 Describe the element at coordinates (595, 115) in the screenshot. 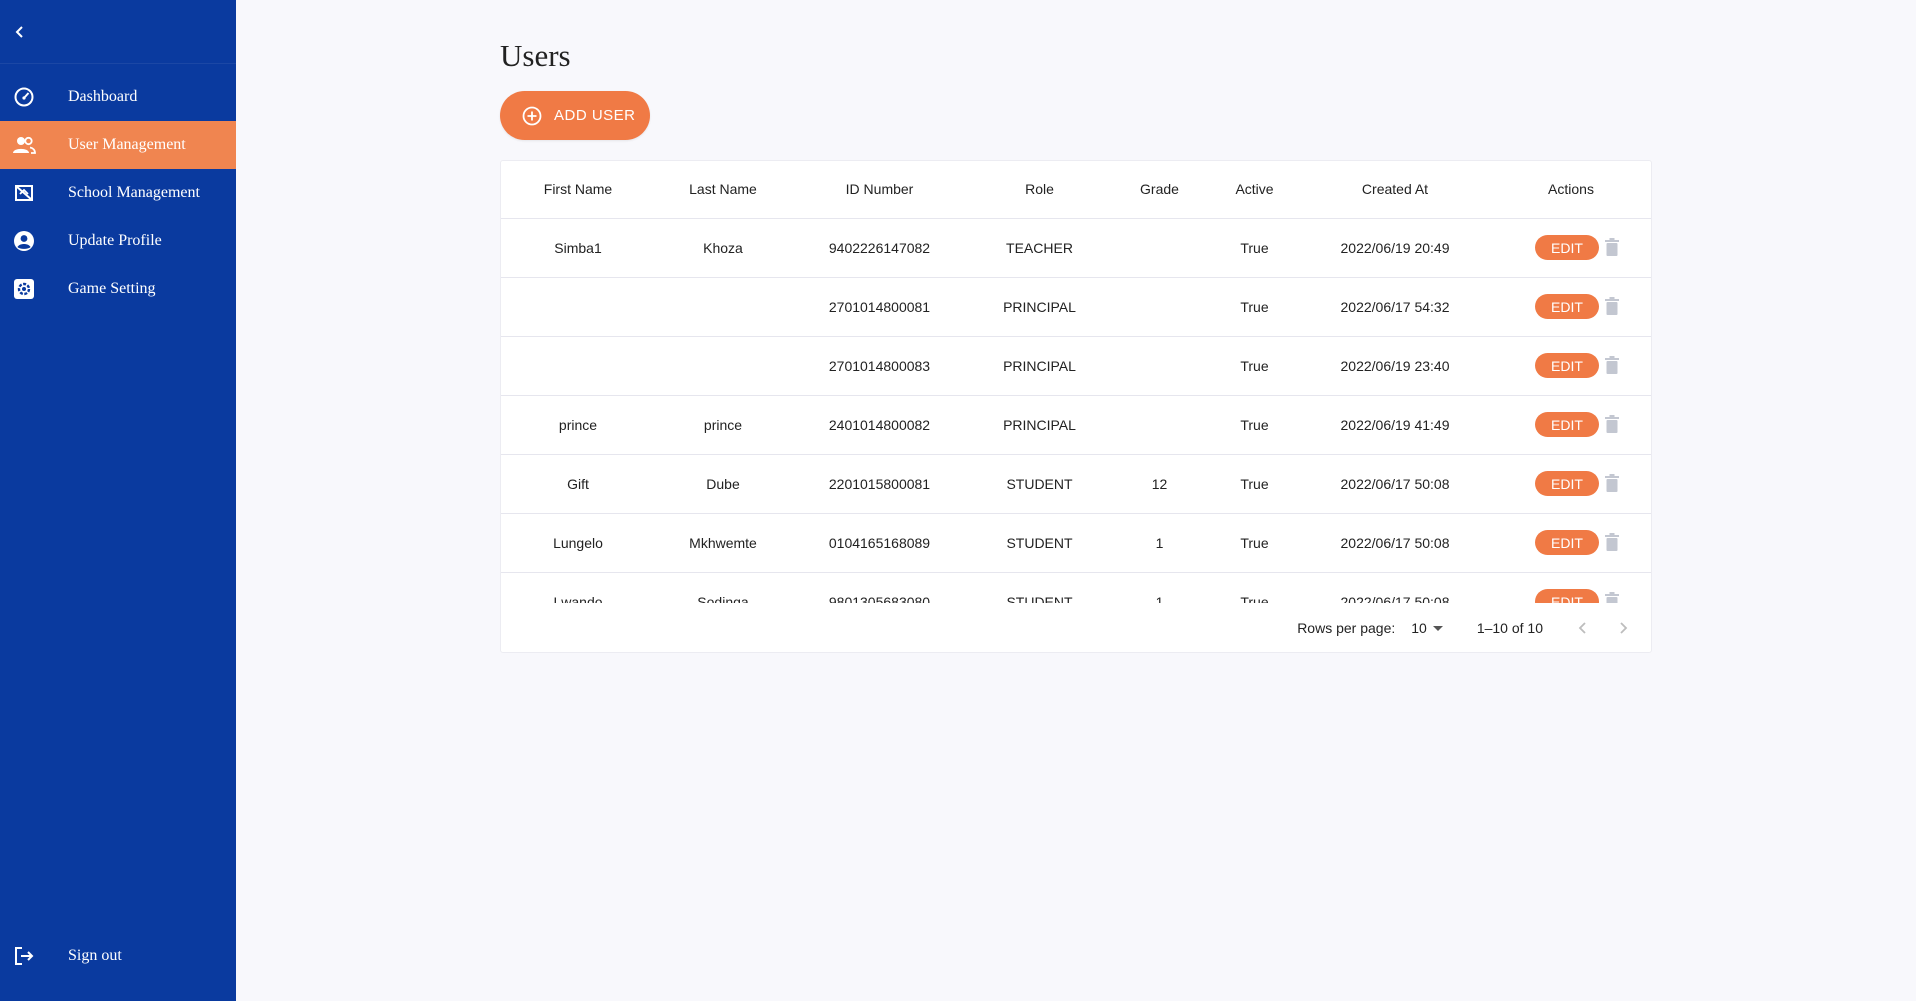

I see `add-user-label: ADD USER` at that location.